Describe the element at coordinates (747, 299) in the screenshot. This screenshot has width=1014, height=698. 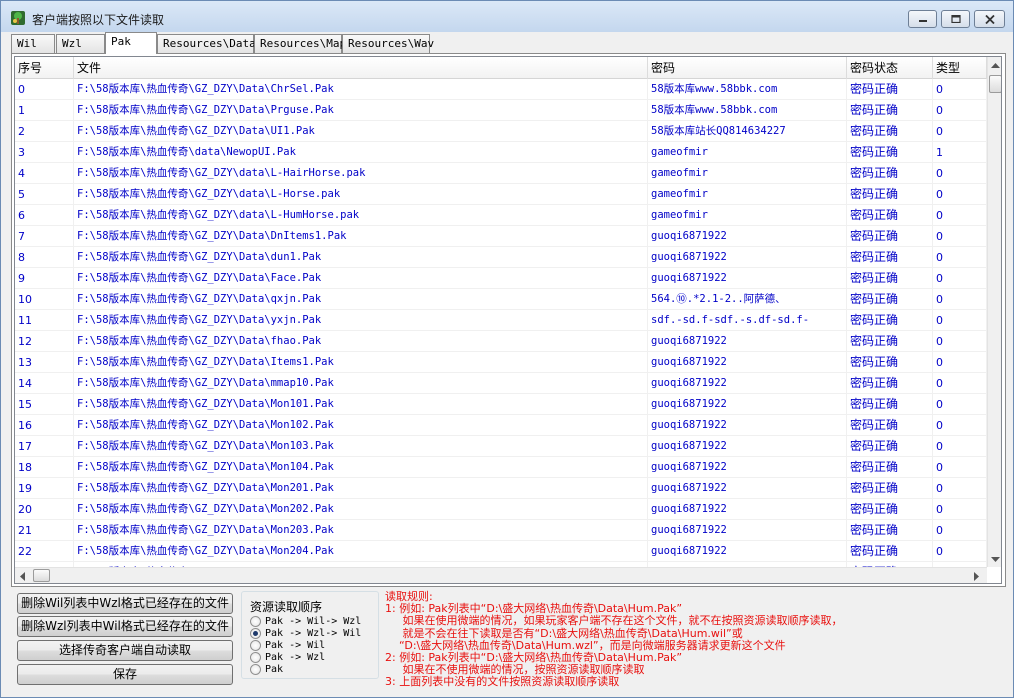
I see `row-password: 564.⑩.*2.1-2..阿萨德、` at that location.